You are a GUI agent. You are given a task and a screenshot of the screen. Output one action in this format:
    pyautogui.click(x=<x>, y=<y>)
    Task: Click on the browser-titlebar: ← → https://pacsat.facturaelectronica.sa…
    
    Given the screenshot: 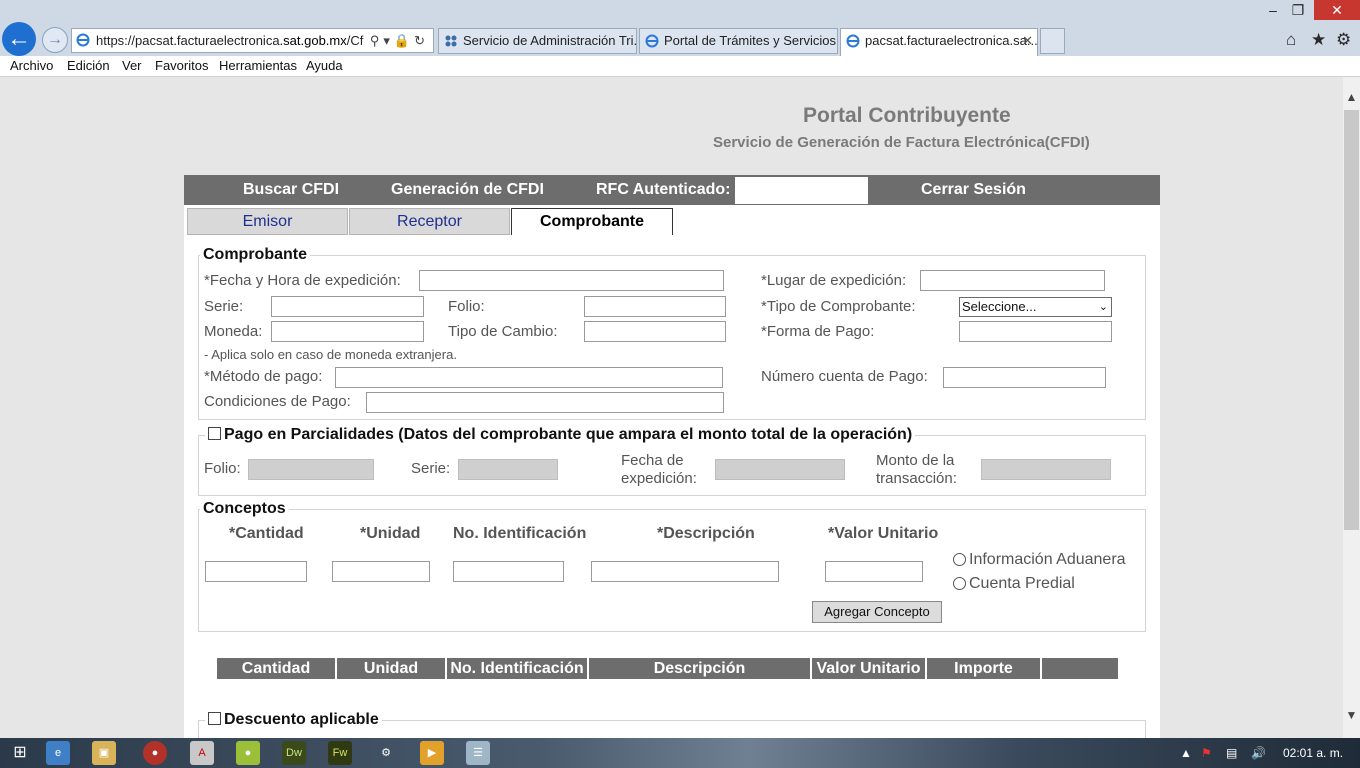 What is the action you would take?
    pyautogui.click(x=680, y=28)
    